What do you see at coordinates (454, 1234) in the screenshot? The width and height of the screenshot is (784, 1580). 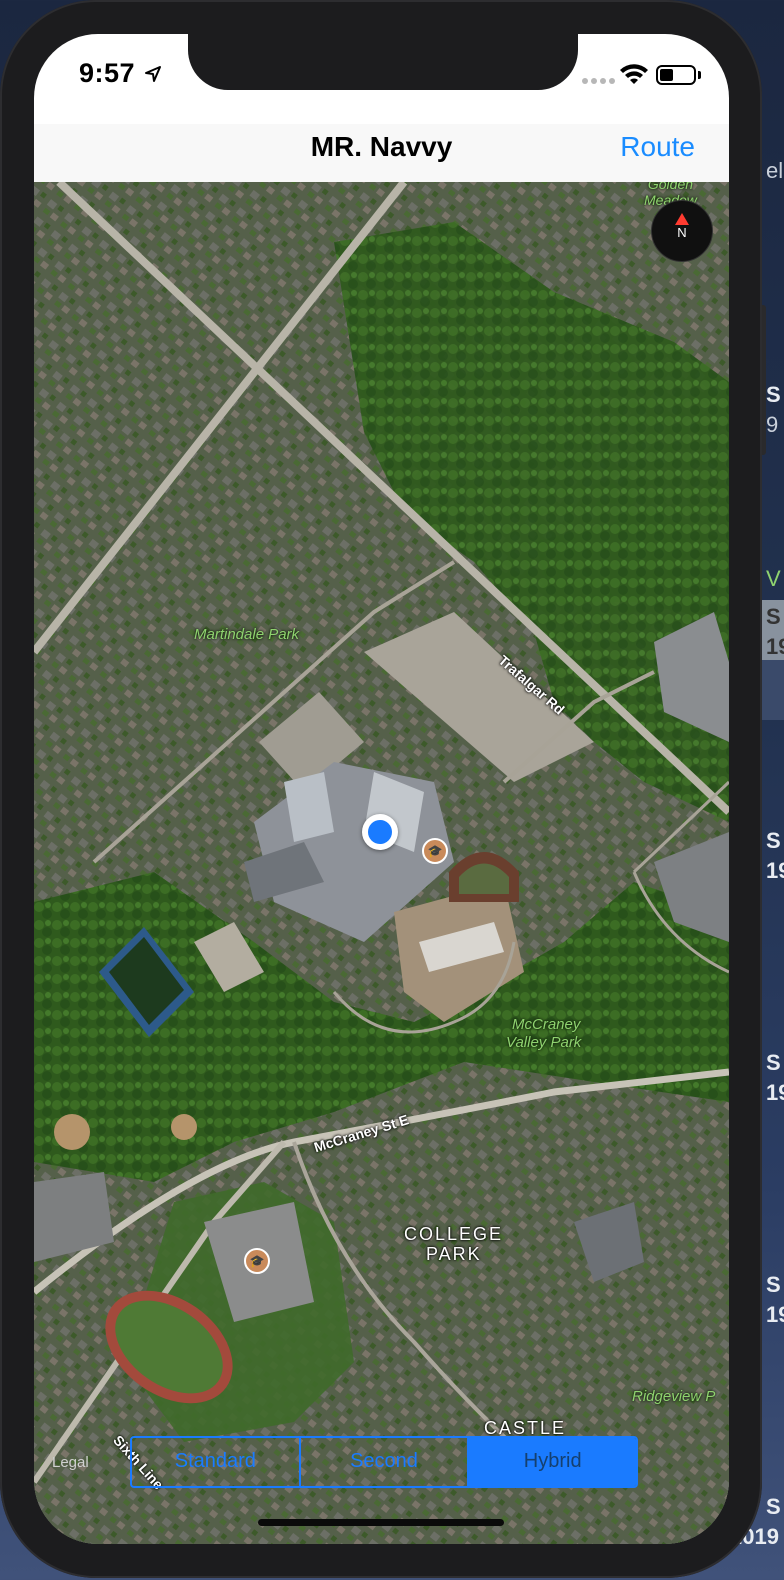 I see `map-label-college-park: COLLEGE` at bounding box center [454, 1234].